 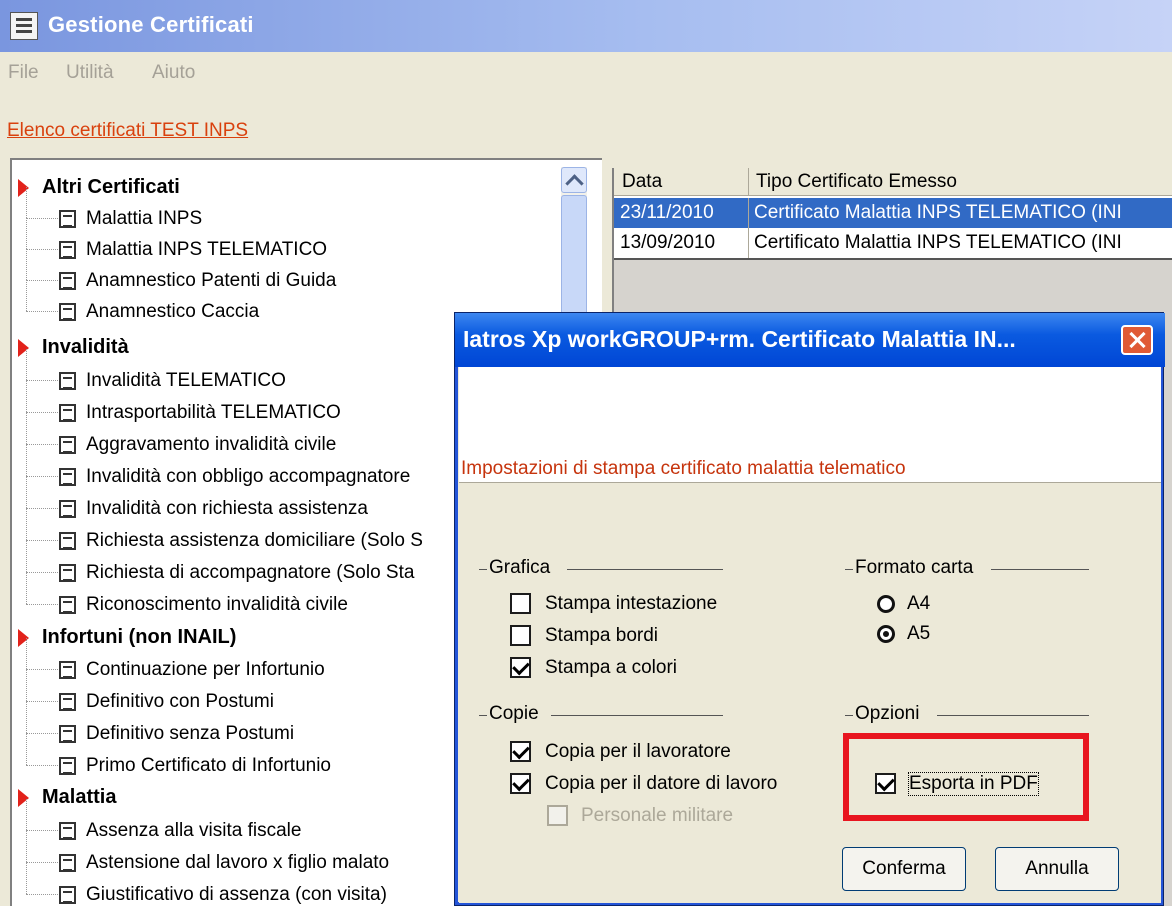 What do you see at coordinates (973, 784) in the screenshot?
I see `label-esporta-pdf: Esporta in PDF` at bounding box center [973, 784].